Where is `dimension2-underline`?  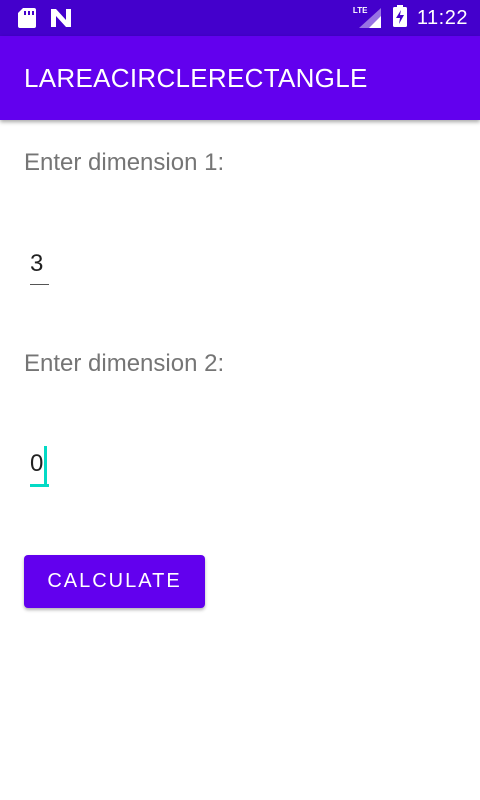
dimension2-underline is located at coordinates (39, 485).